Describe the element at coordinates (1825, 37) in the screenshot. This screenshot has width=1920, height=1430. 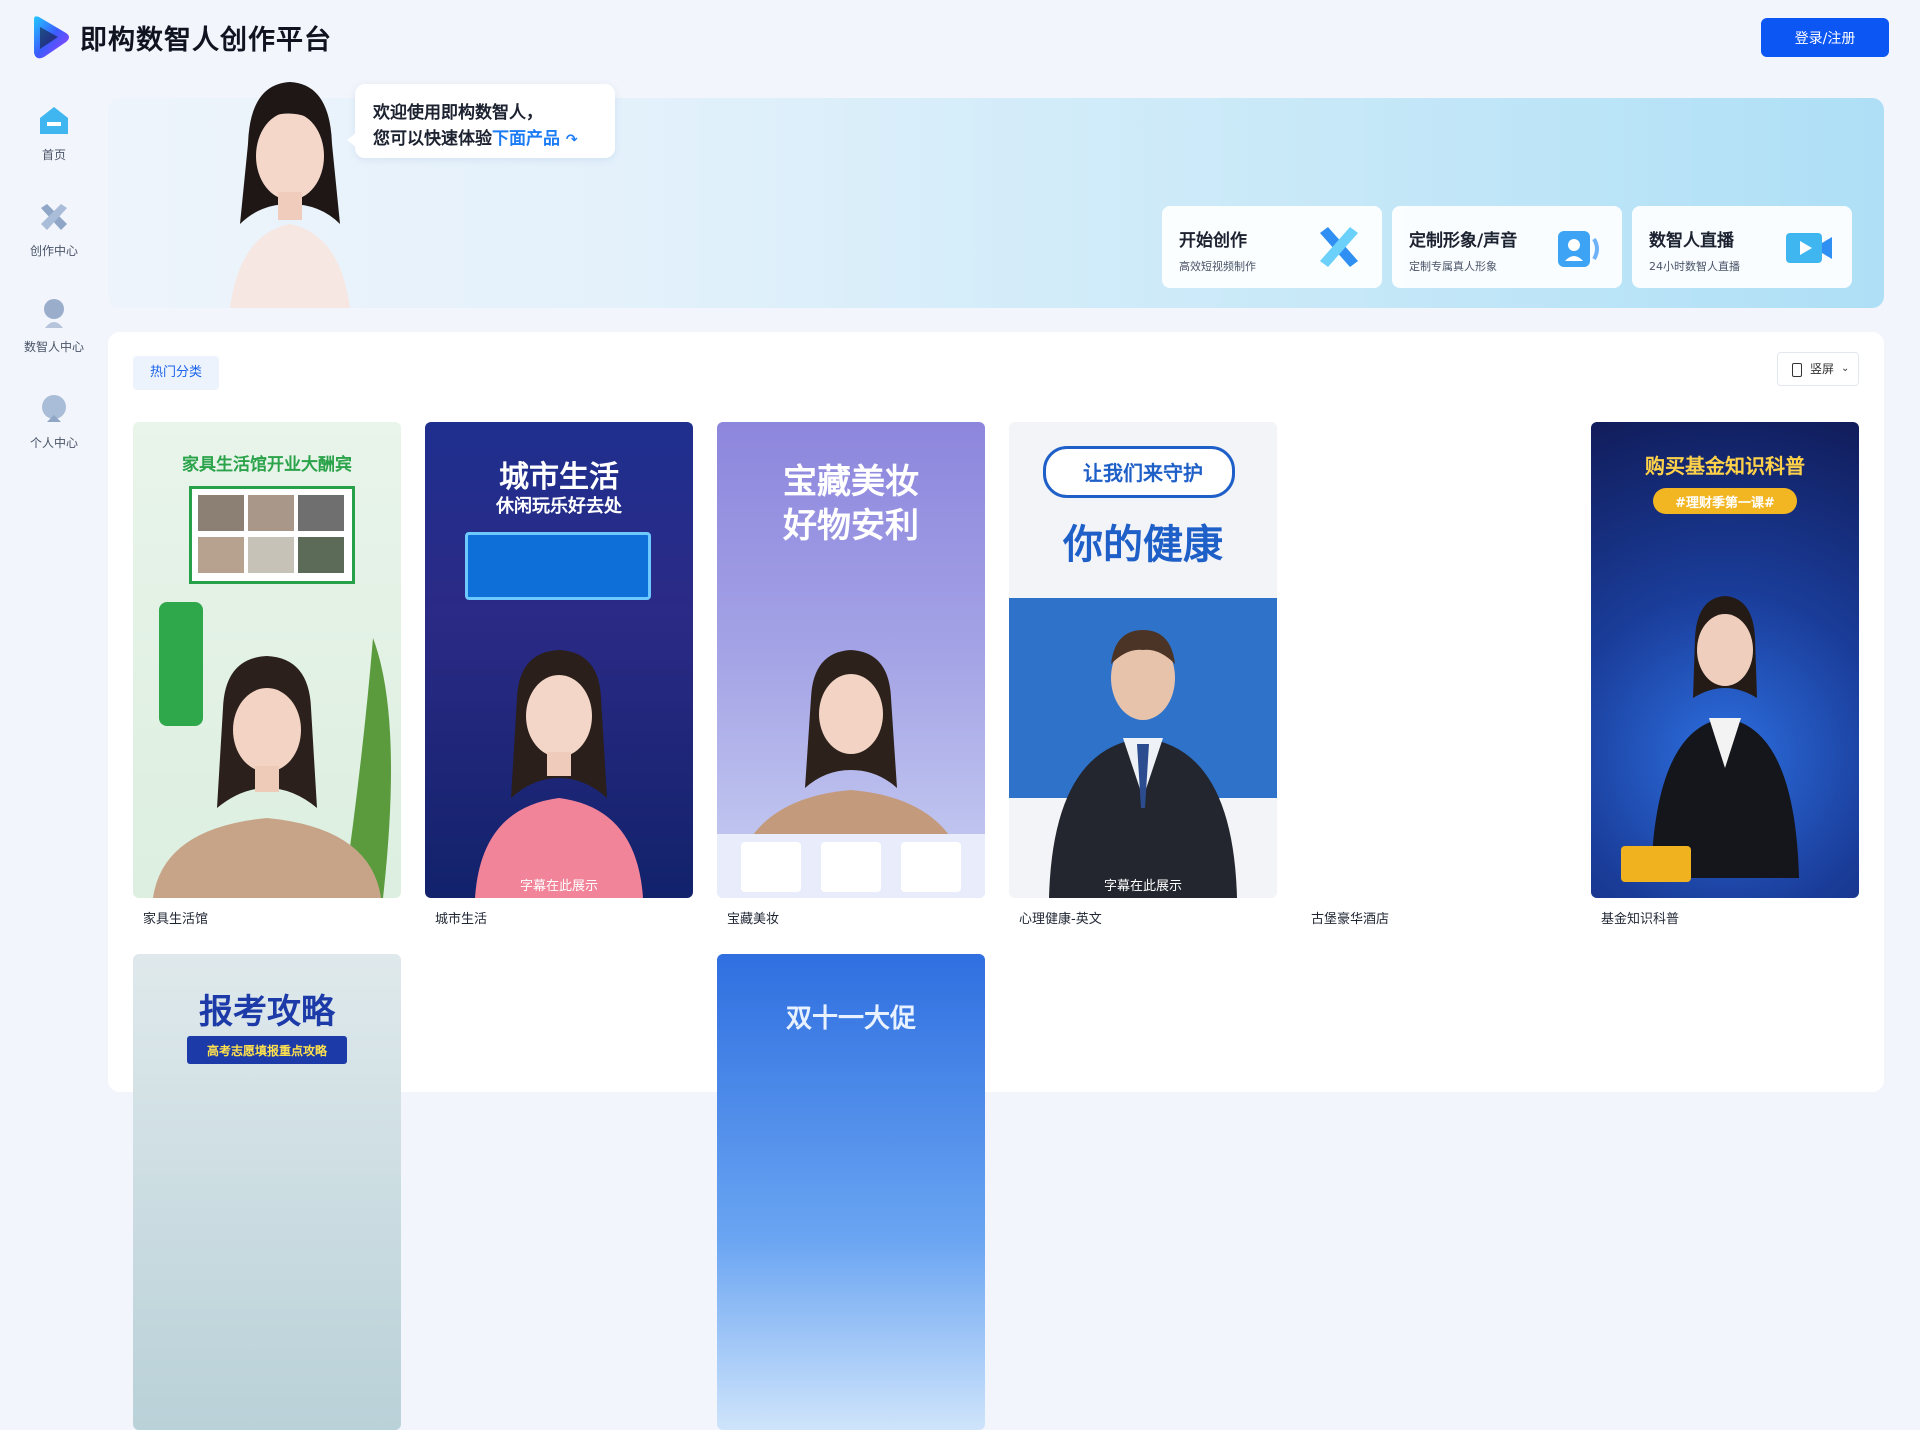
I see `login-register-button: 登录/注册` at that location.